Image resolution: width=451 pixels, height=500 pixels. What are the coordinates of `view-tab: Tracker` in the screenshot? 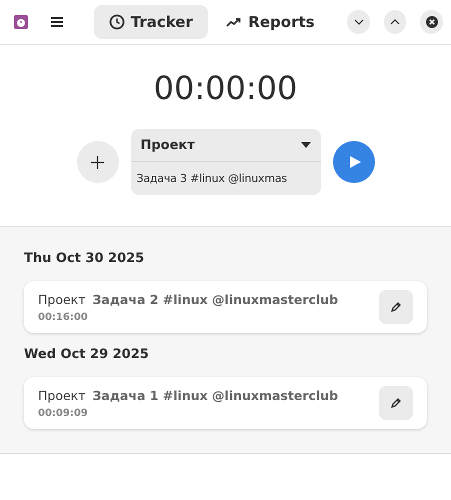 It's located at (151, 22).